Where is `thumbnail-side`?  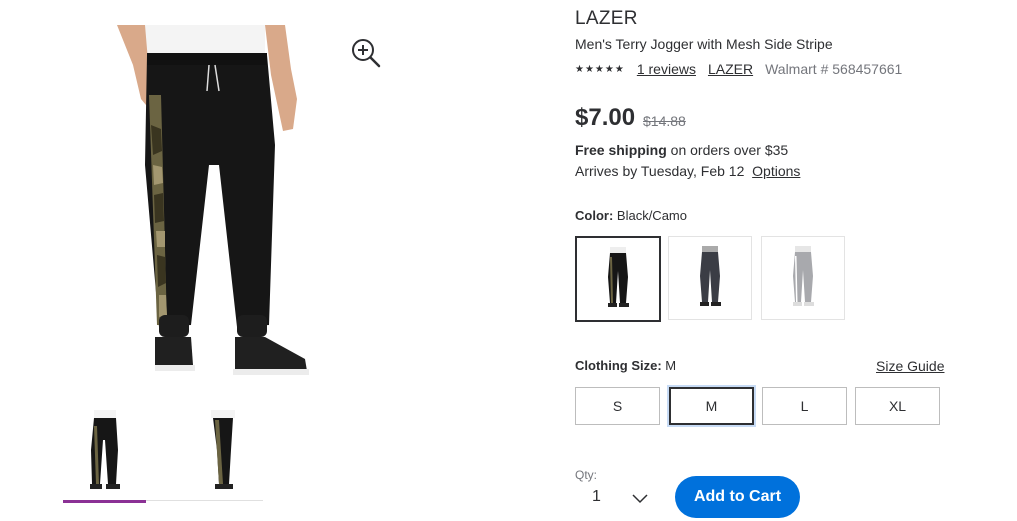
thumbnail-side is located at coordinates (221, 452).